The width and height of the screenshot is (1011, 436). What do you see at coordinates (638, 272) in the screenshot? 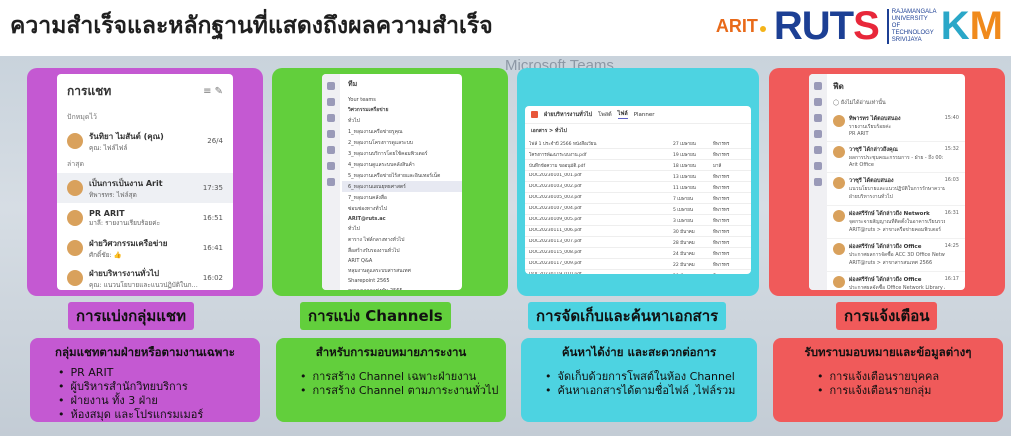
I see `file-row: DOC20230119_010.pdf 20 มีนาคมทิพารทร` at bounding box center [638, 272].